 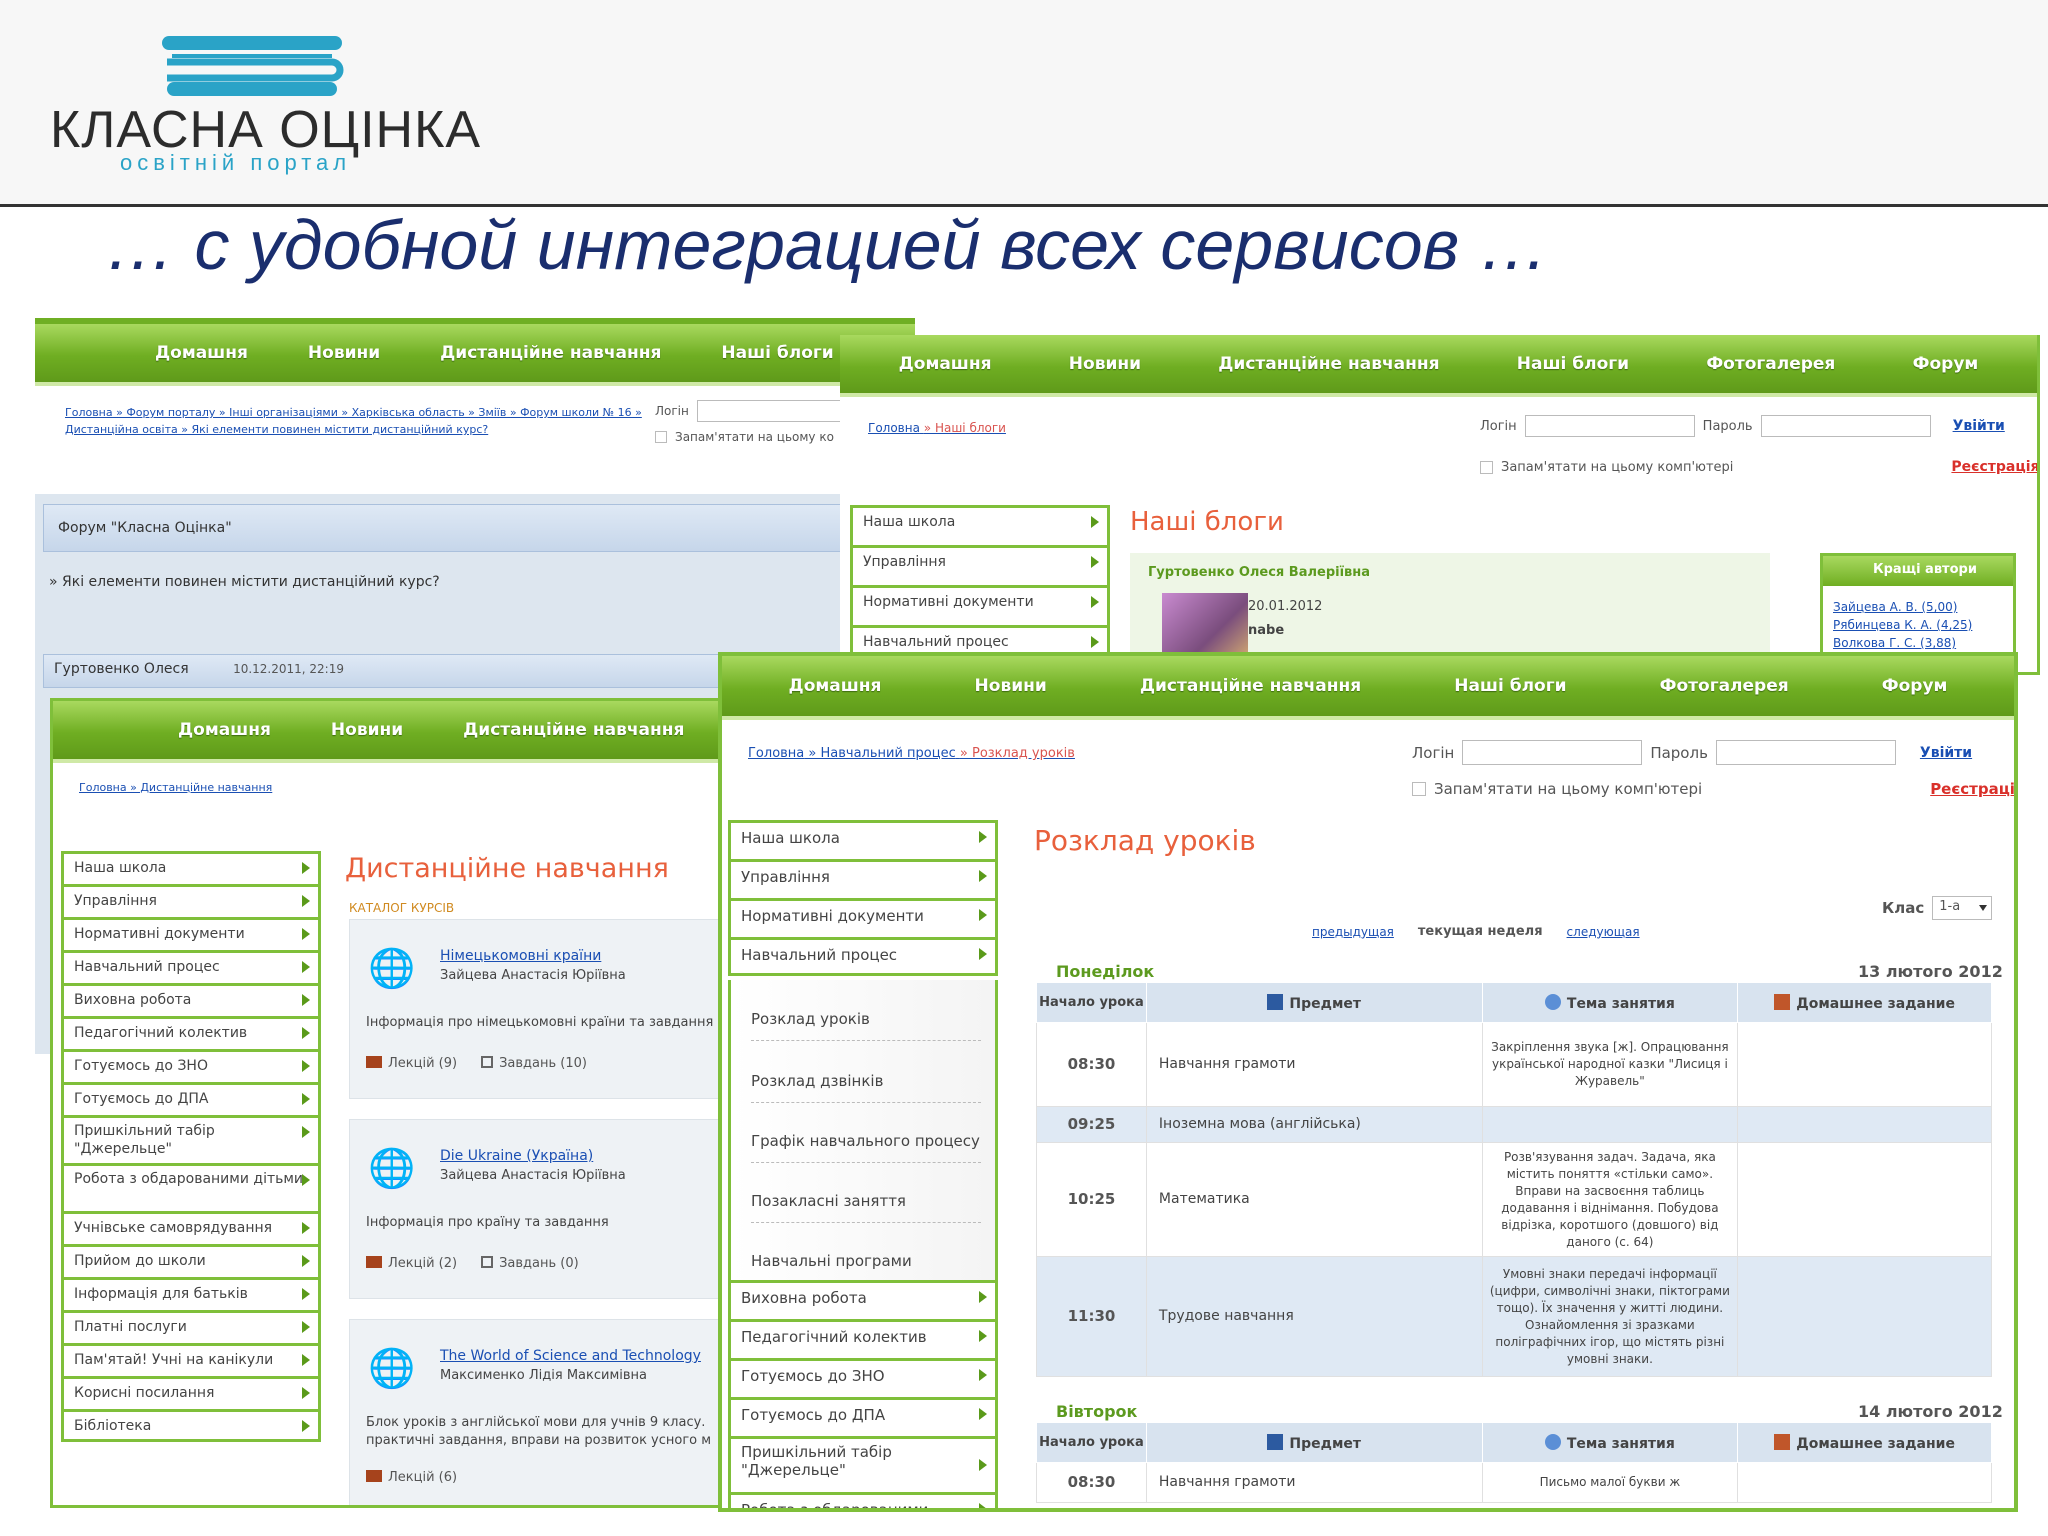 What do you see at coordinates (422, 1263) in the screenshot?
I see `lectures-link: Лекцій (2)` at bounding box center [422, 1263].